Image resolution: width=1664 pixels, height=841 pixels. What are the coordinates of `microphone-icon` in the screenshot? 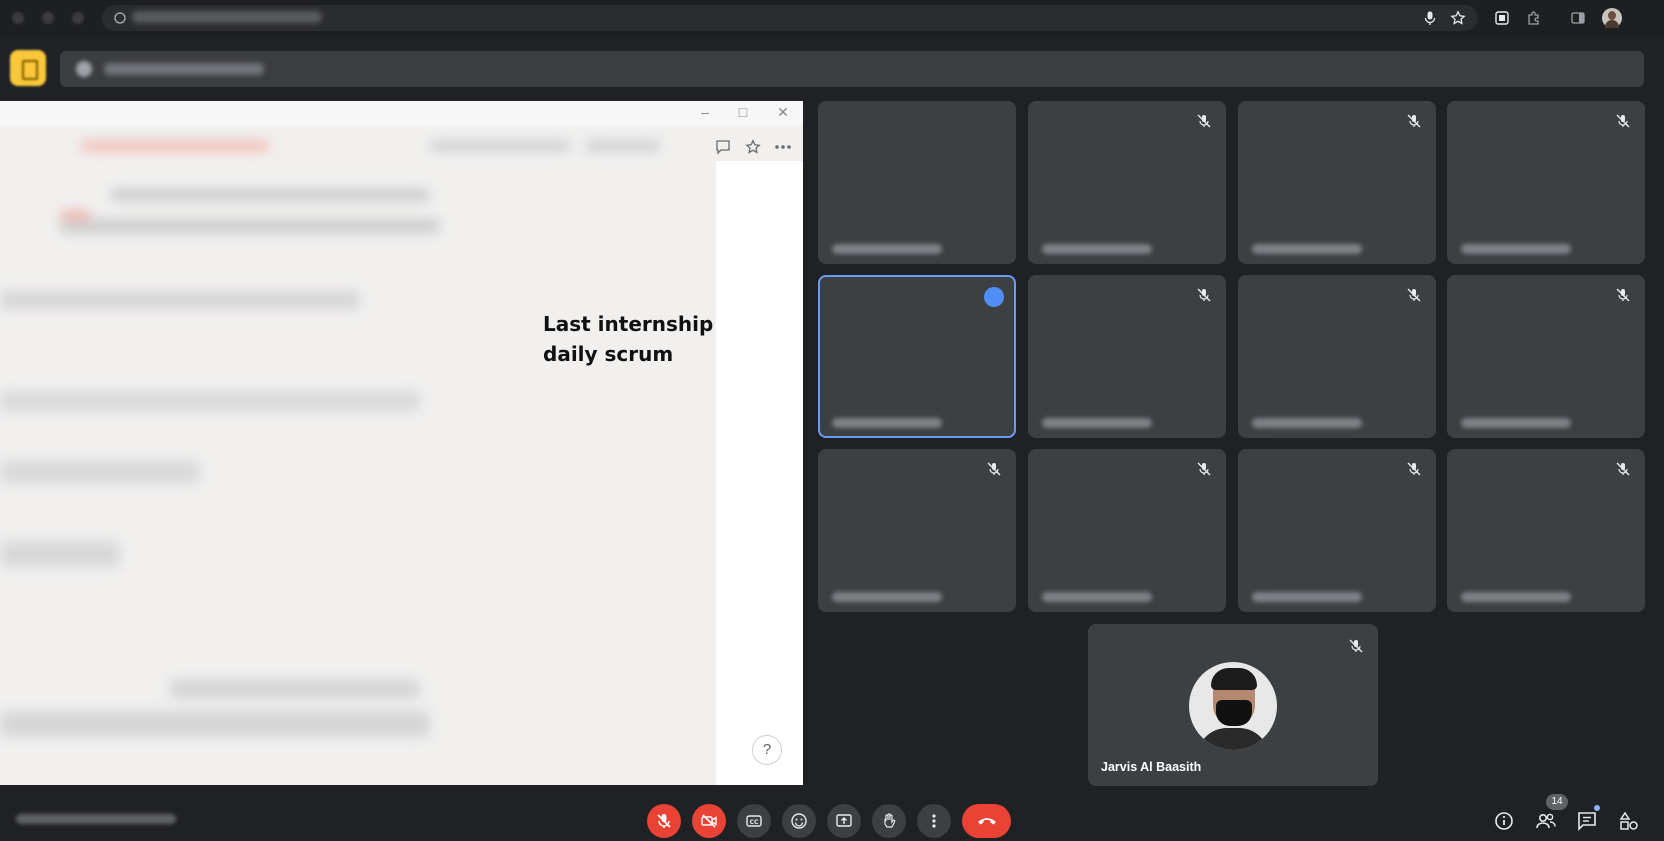 It's located at (1430, 18).